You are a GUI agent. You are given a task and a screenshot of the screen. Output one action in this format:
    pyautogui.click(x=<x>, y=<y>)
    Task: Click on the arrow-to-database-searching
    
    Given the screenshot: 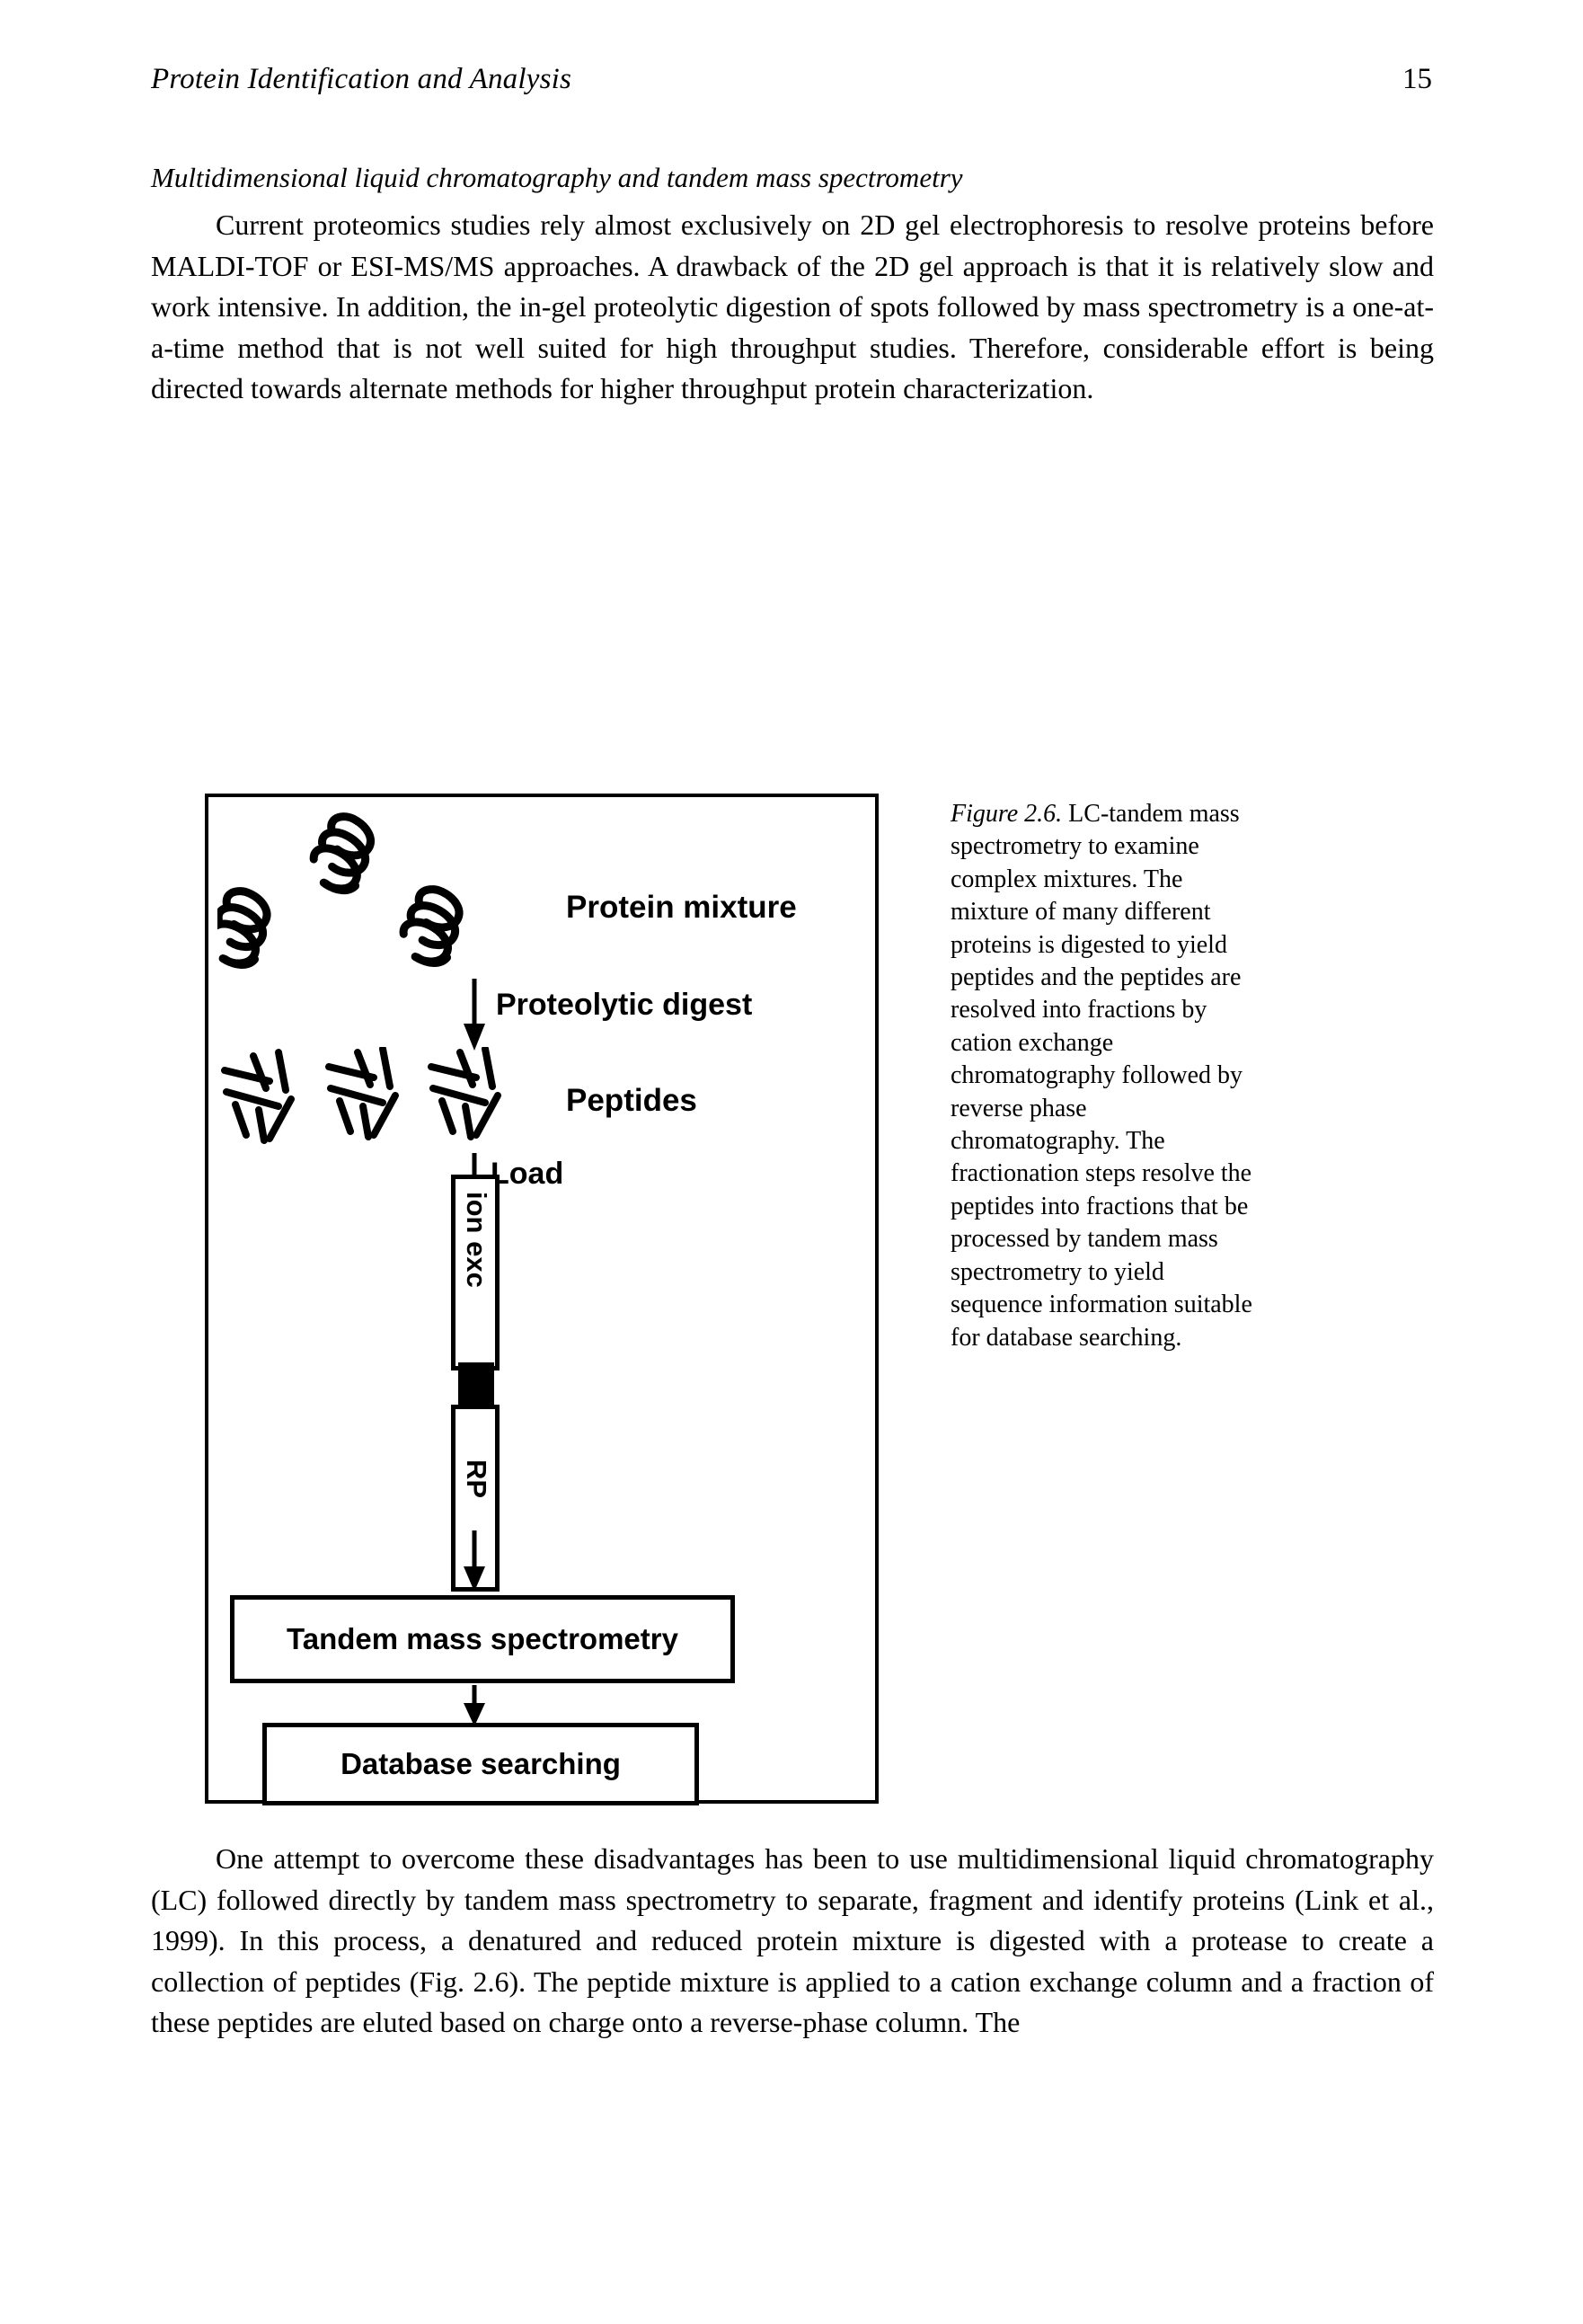 What is the action you would take?
    pyautogui.click(x=474, y=1705)
    